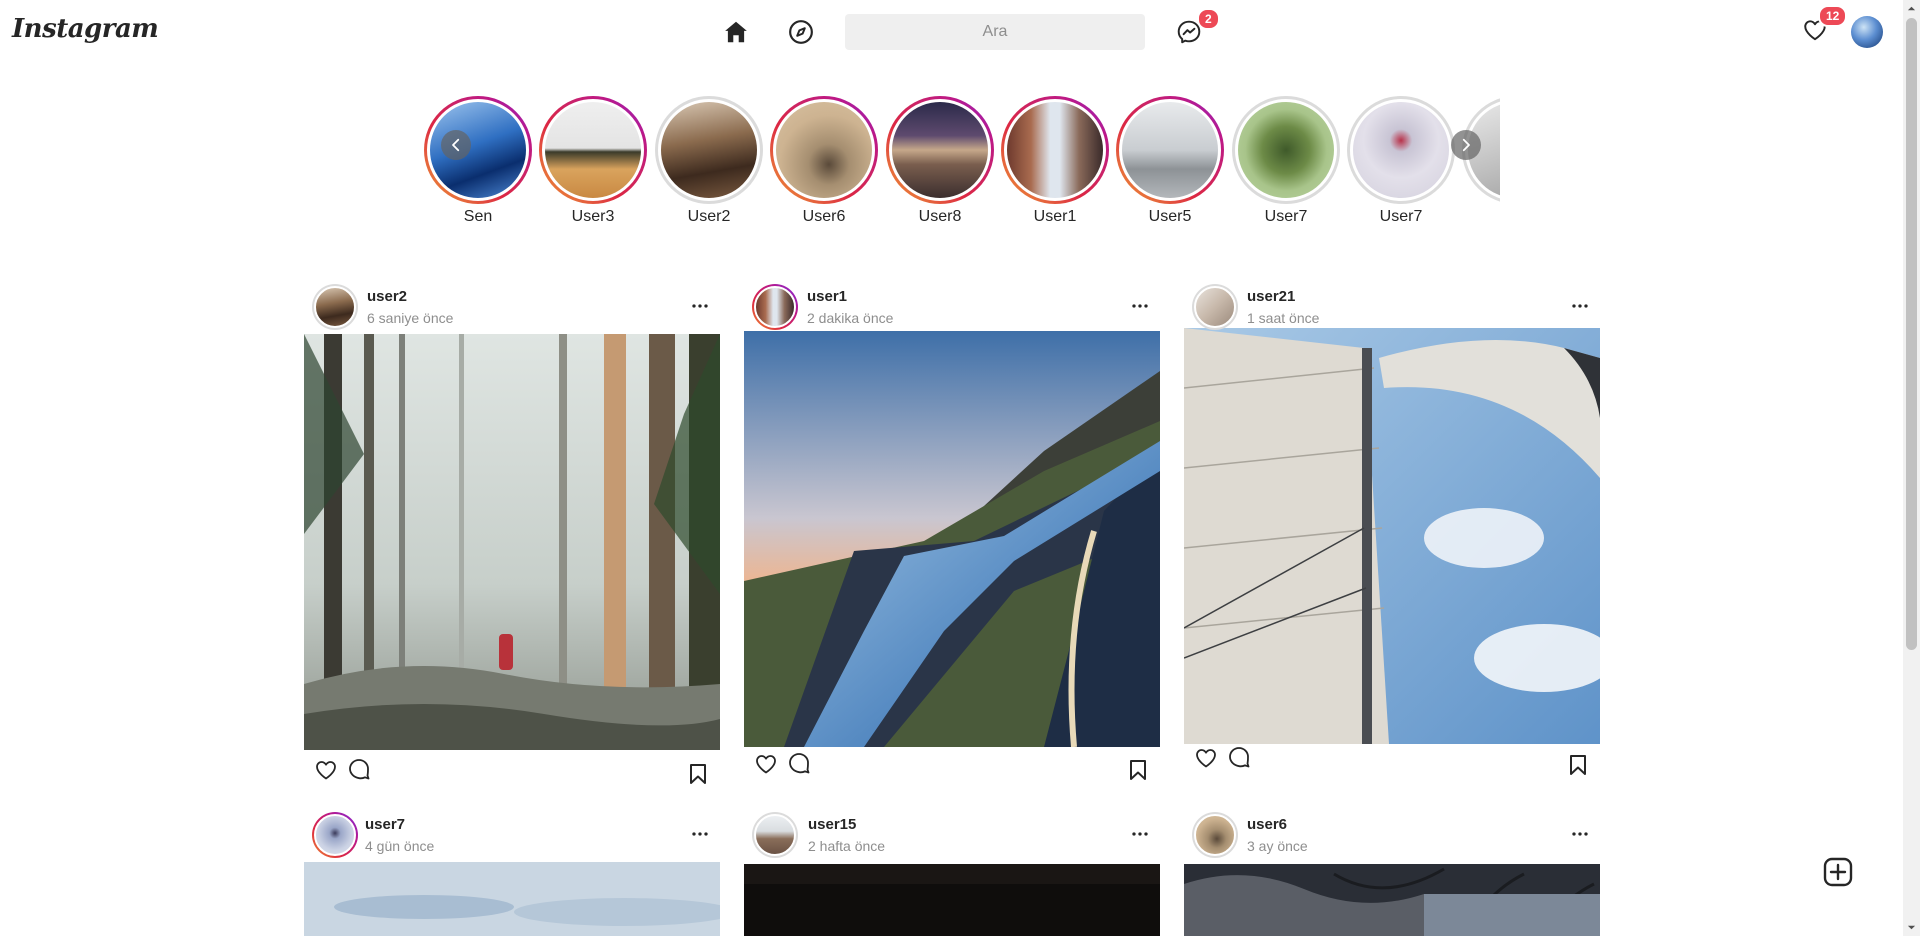 This screenshot has height=936, width=1920. What do you see at coordinates (847, 846) in the screenshot?
I see `post-timestamp: 2 hafta önce` at bounding box center [847, 846].